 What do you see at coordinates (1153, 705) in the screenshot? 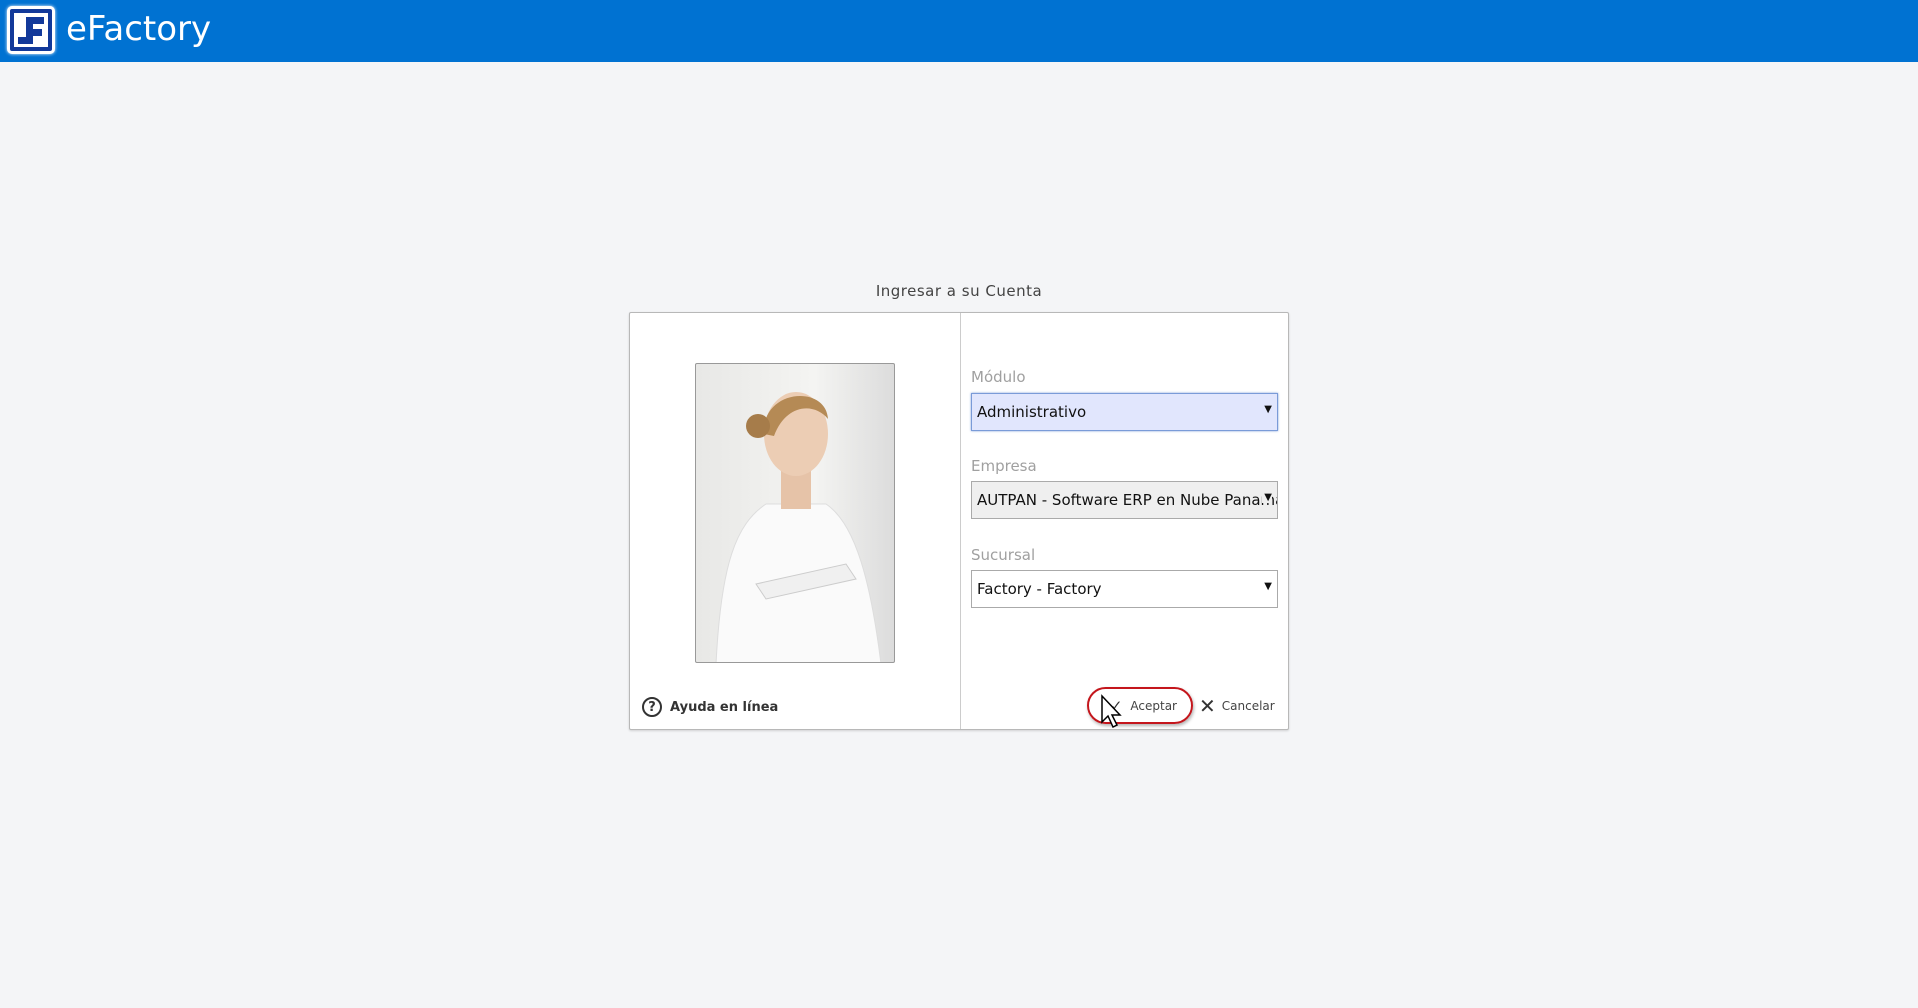
I see `accept-label: Aceptar` at bounding box center [1153, 705].